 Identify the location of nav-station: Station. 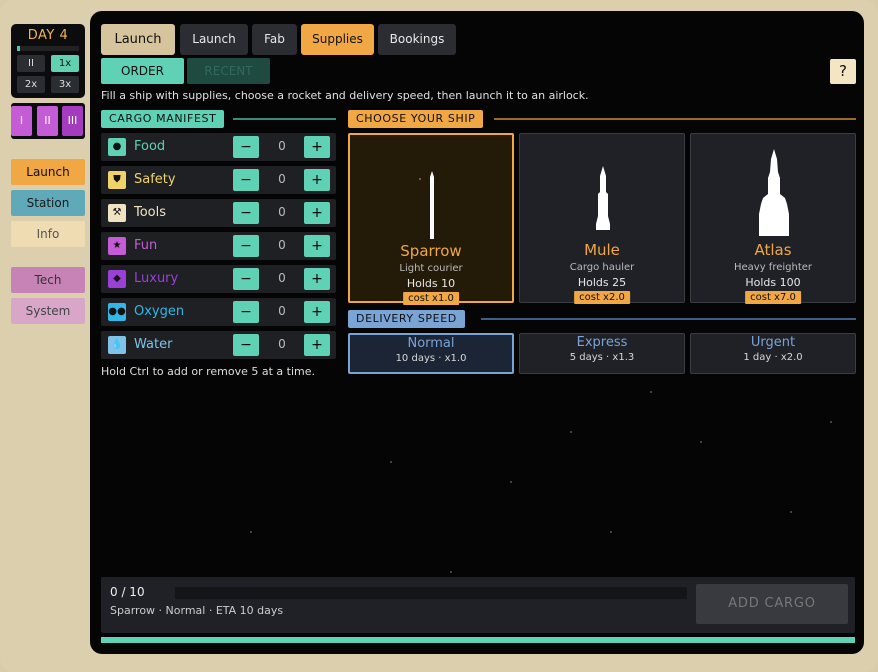
(48, 203).